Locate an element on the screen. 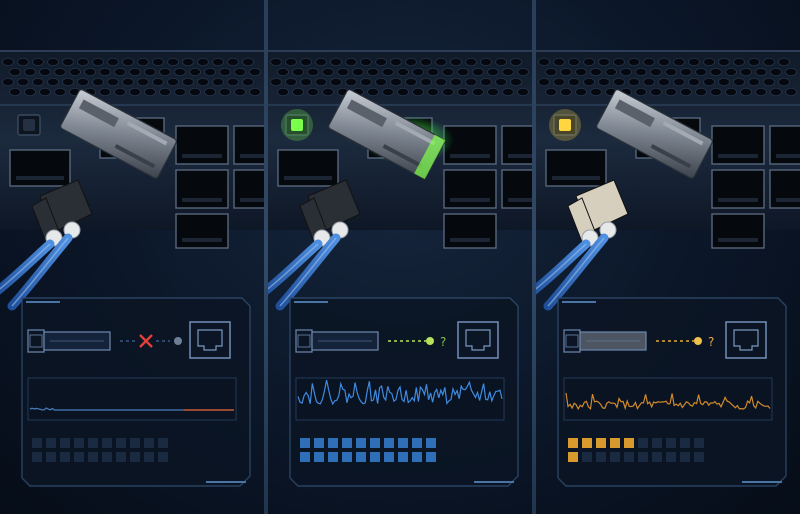 This screenshot has width=800, height=514. waveform-box is located at coordinates (132, 399).